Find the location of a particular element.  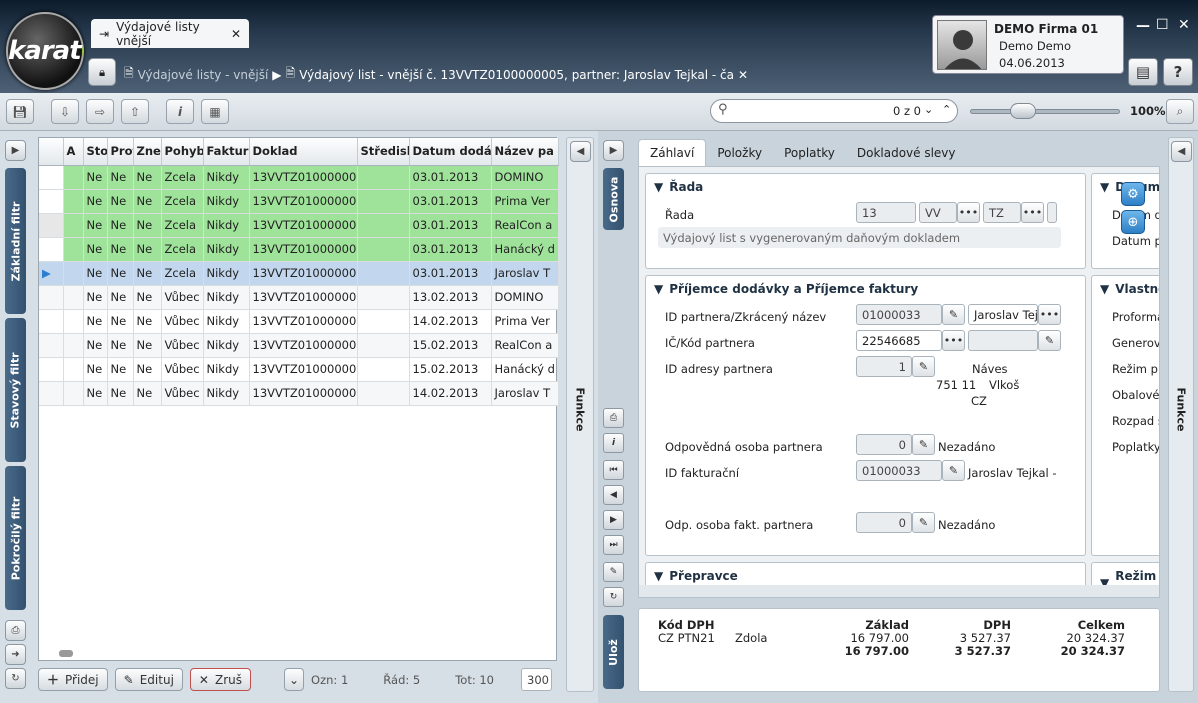

collapse-right-button: ◀ is located at coordinates (1181, 151).